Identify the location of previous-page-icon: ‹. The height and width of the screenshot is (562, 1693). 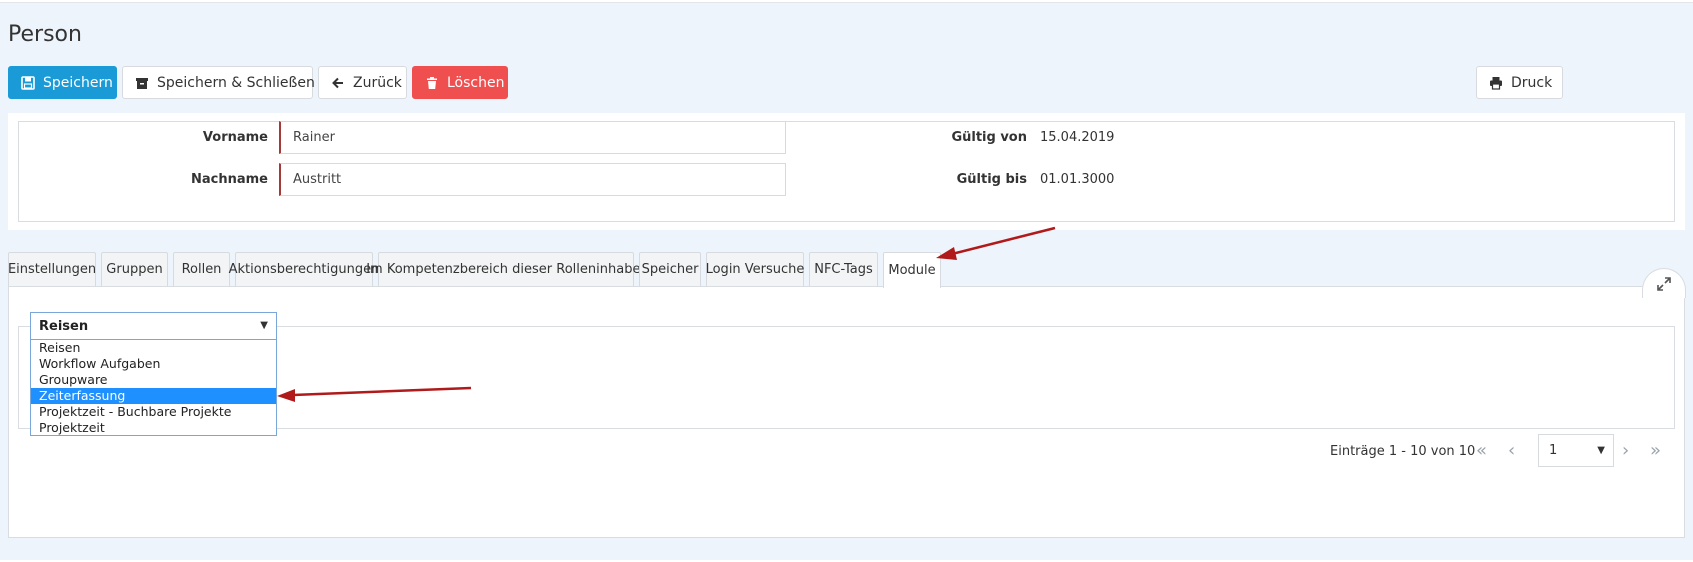
(1511, 450).